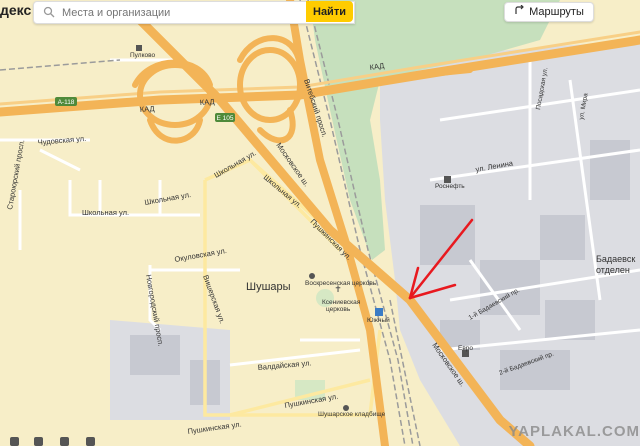  I want to click on print-icon, so click(14, 441).